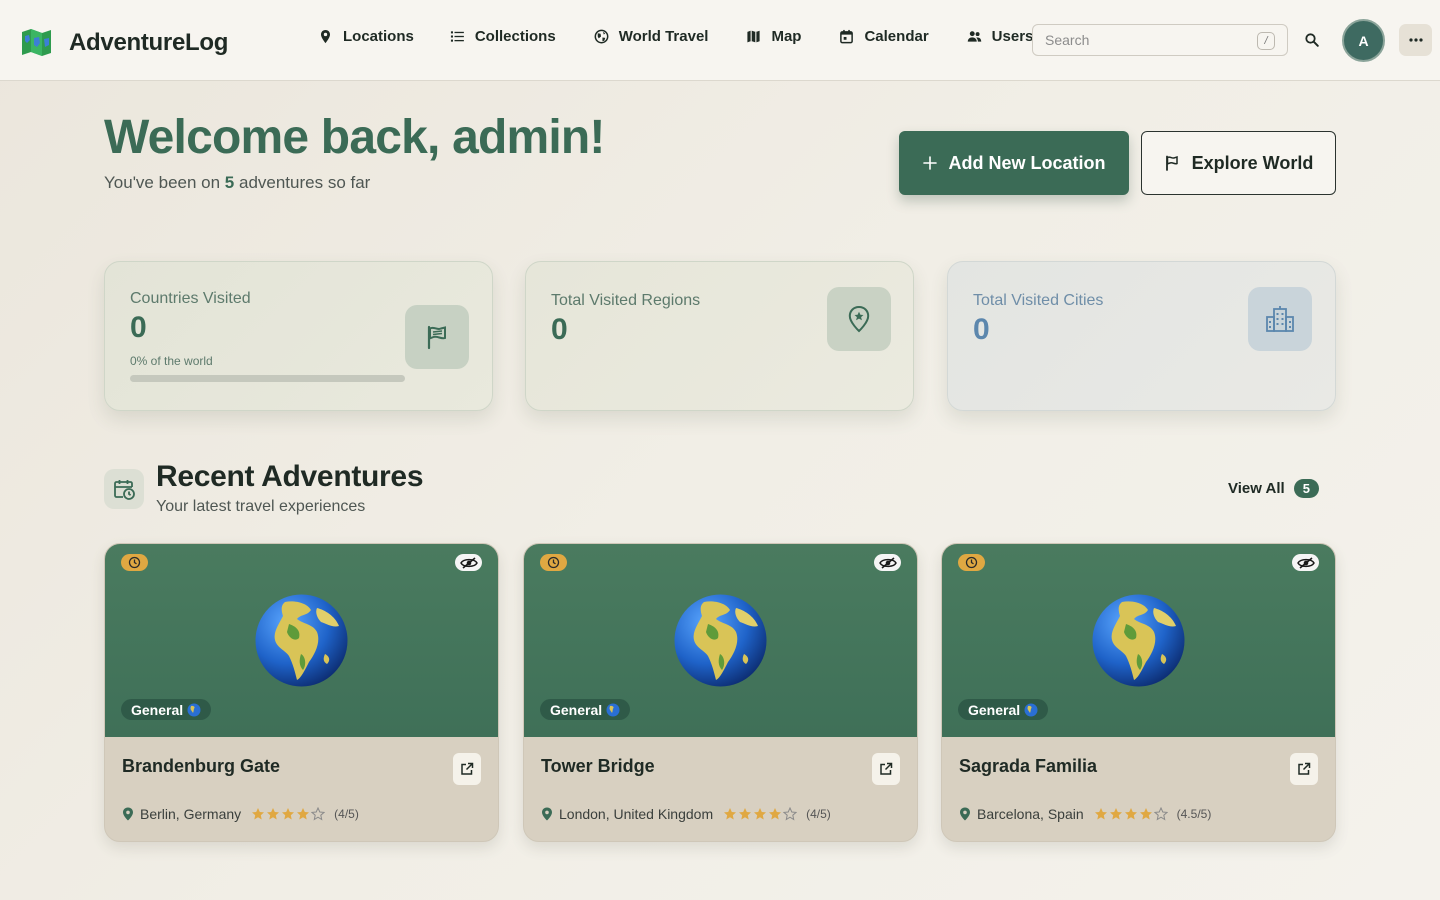 The width and height of the screenshot is (1440, 900). What do you see at coordinates (1252, 162) in the screenshot?
I see `explore-world-label: Explore World` at bounding box center [1252, 162].